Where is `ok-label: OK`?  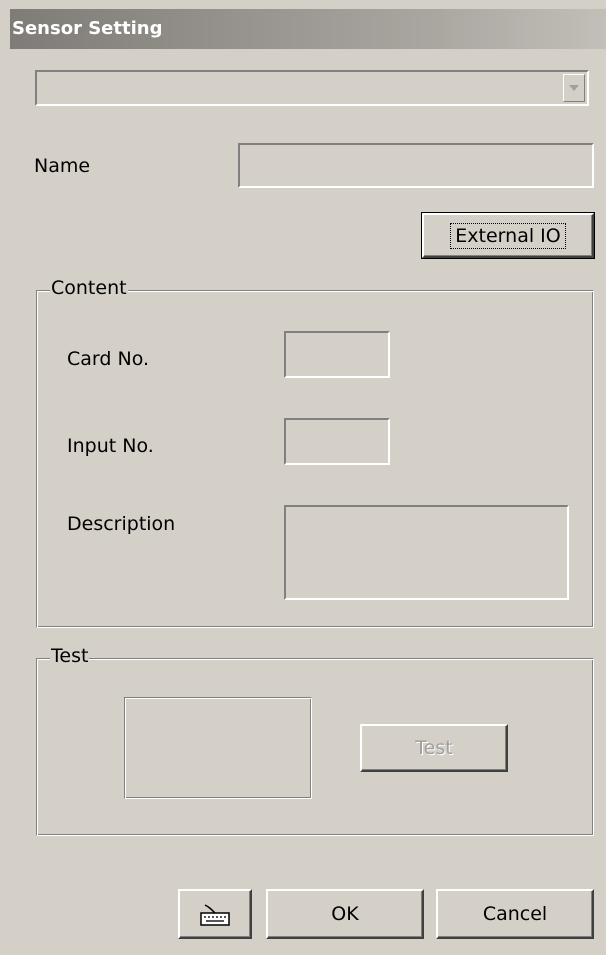 ok-label: OK is located at coordinates (345, 914).